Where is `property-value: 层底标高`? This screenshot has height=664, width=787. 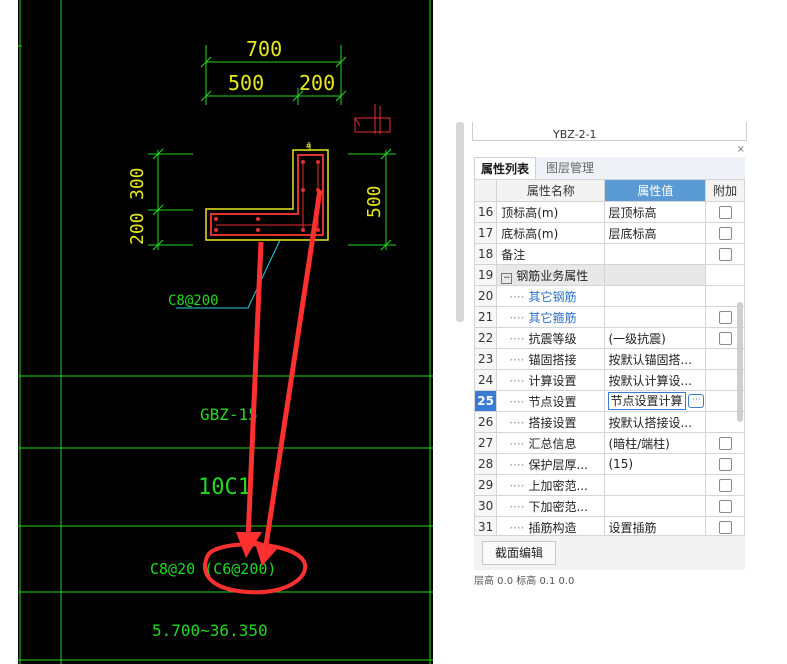 property-value: 层底标高 is located at coordinates (655, 233).